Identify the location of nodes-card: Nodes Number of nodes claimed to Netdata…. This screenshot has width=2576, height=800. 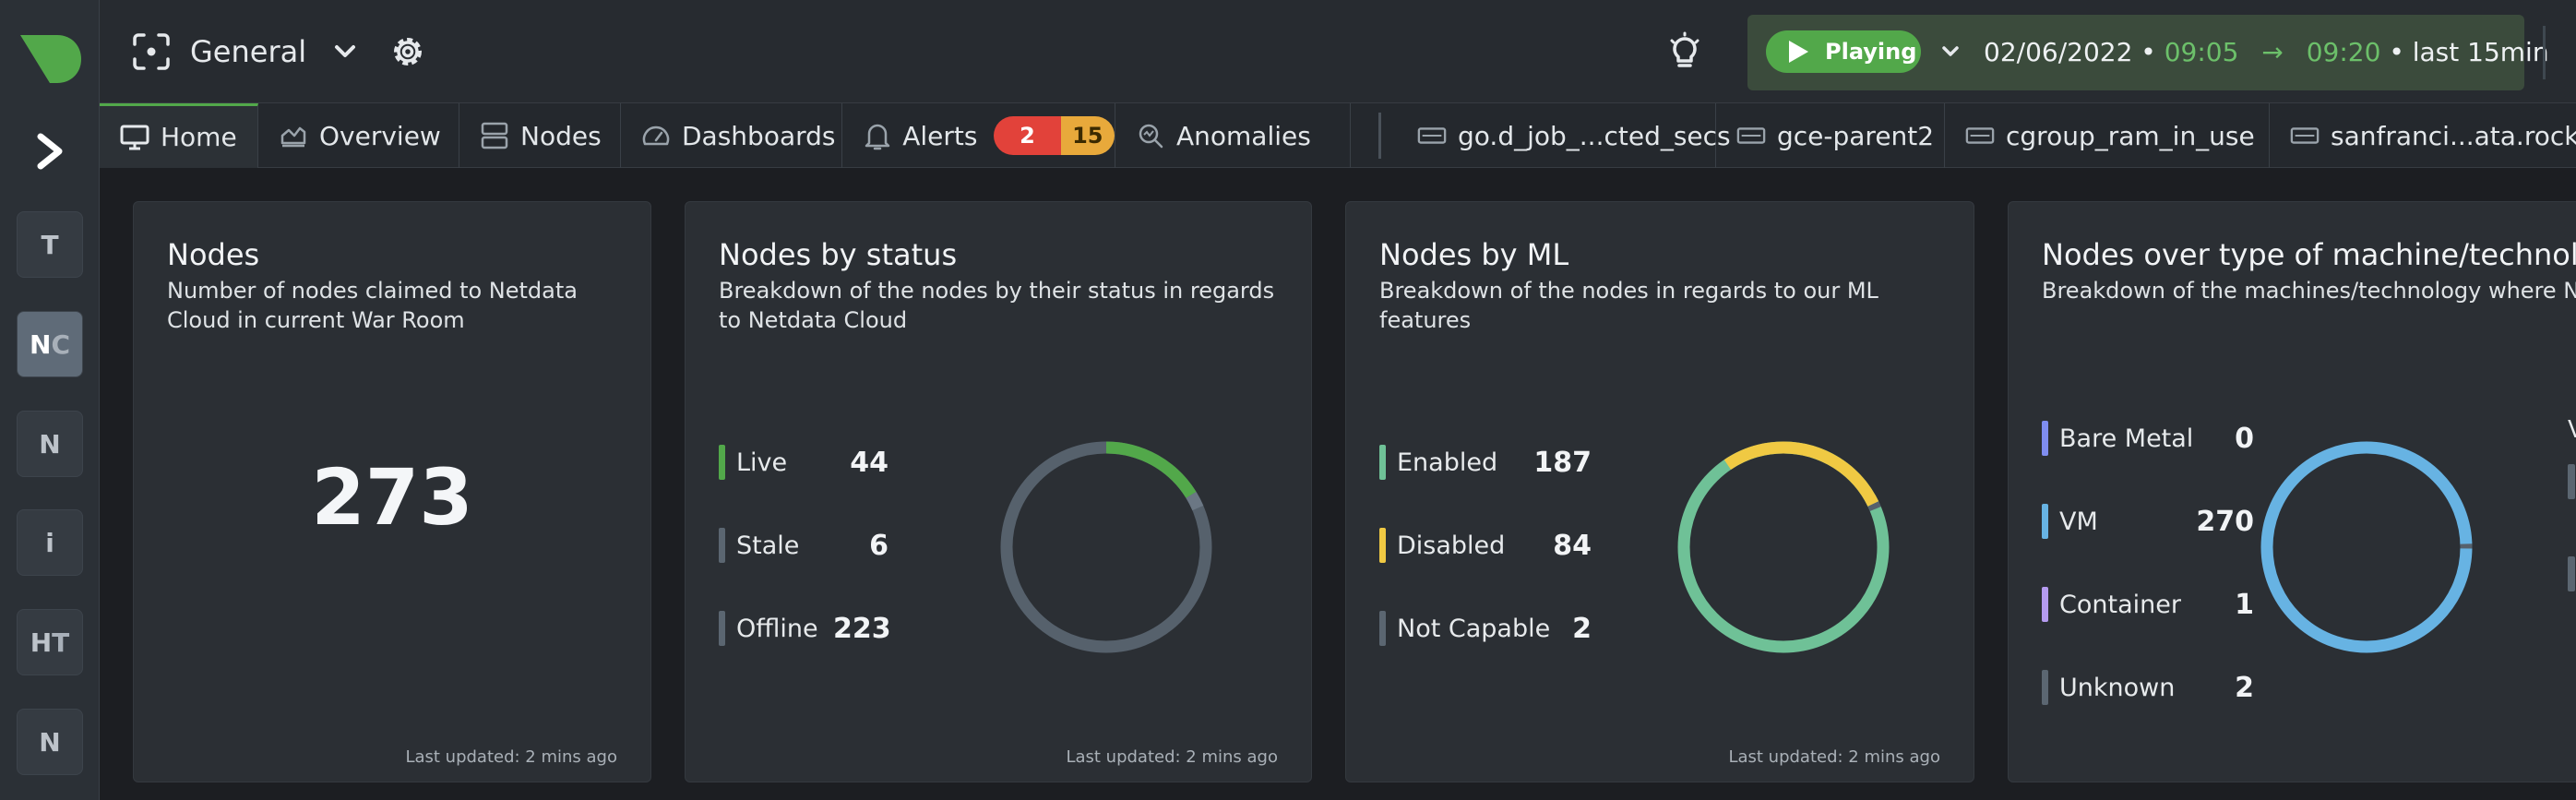
(392, 492).